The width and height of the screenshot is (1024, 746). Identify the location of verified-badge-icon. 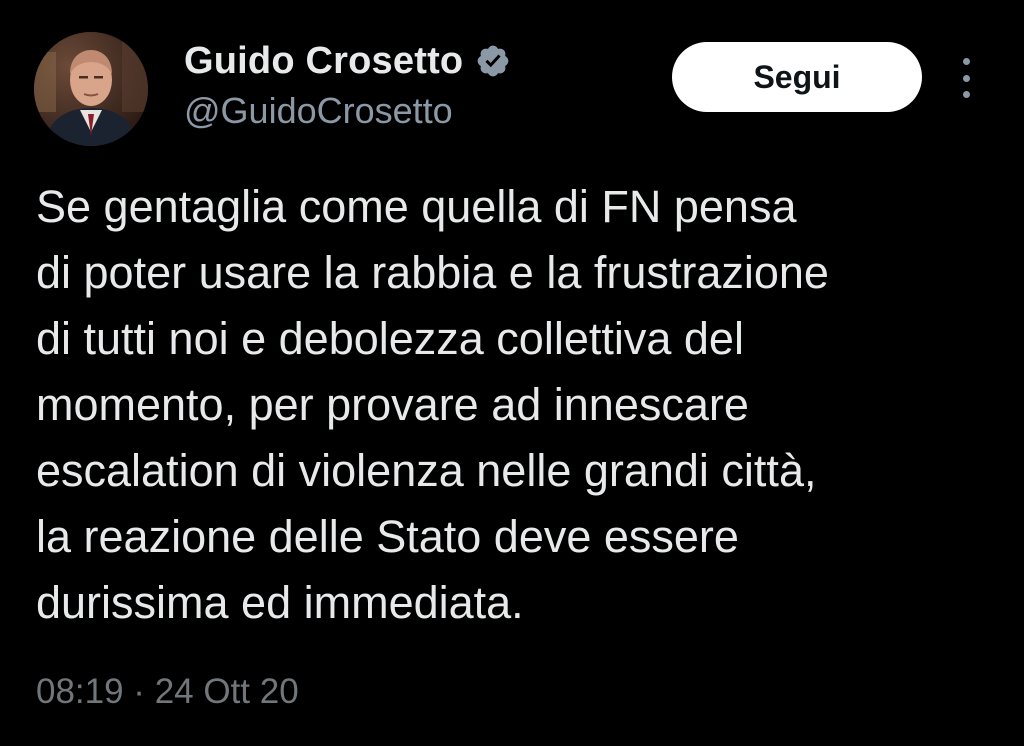
(493, 61).